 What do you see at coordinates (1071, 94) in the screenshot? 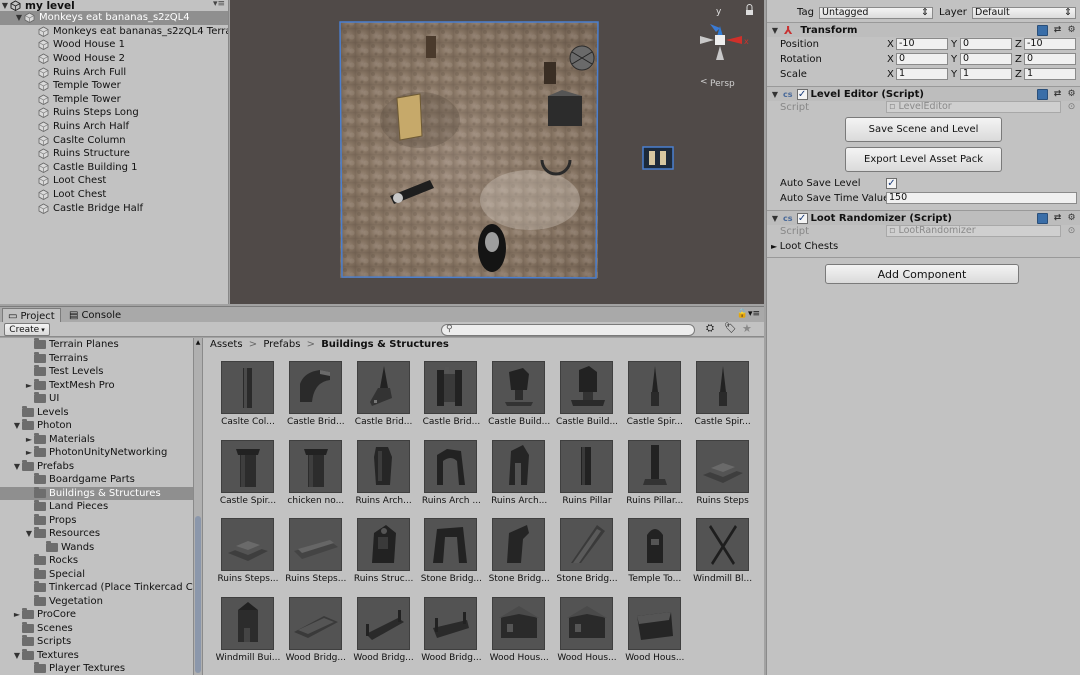
I see `gear-icon: ⚙` at bounding box center [1071, 94].